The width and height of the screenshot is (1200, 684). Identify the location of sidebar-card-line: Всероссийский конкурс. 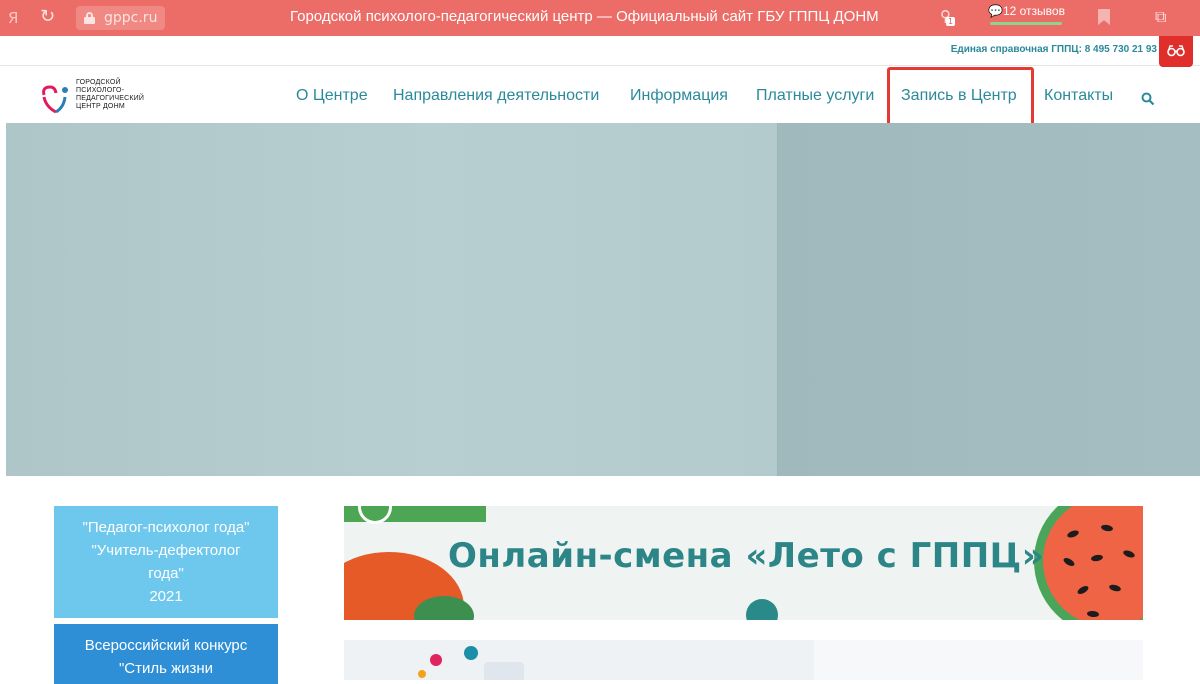
(166, 645).